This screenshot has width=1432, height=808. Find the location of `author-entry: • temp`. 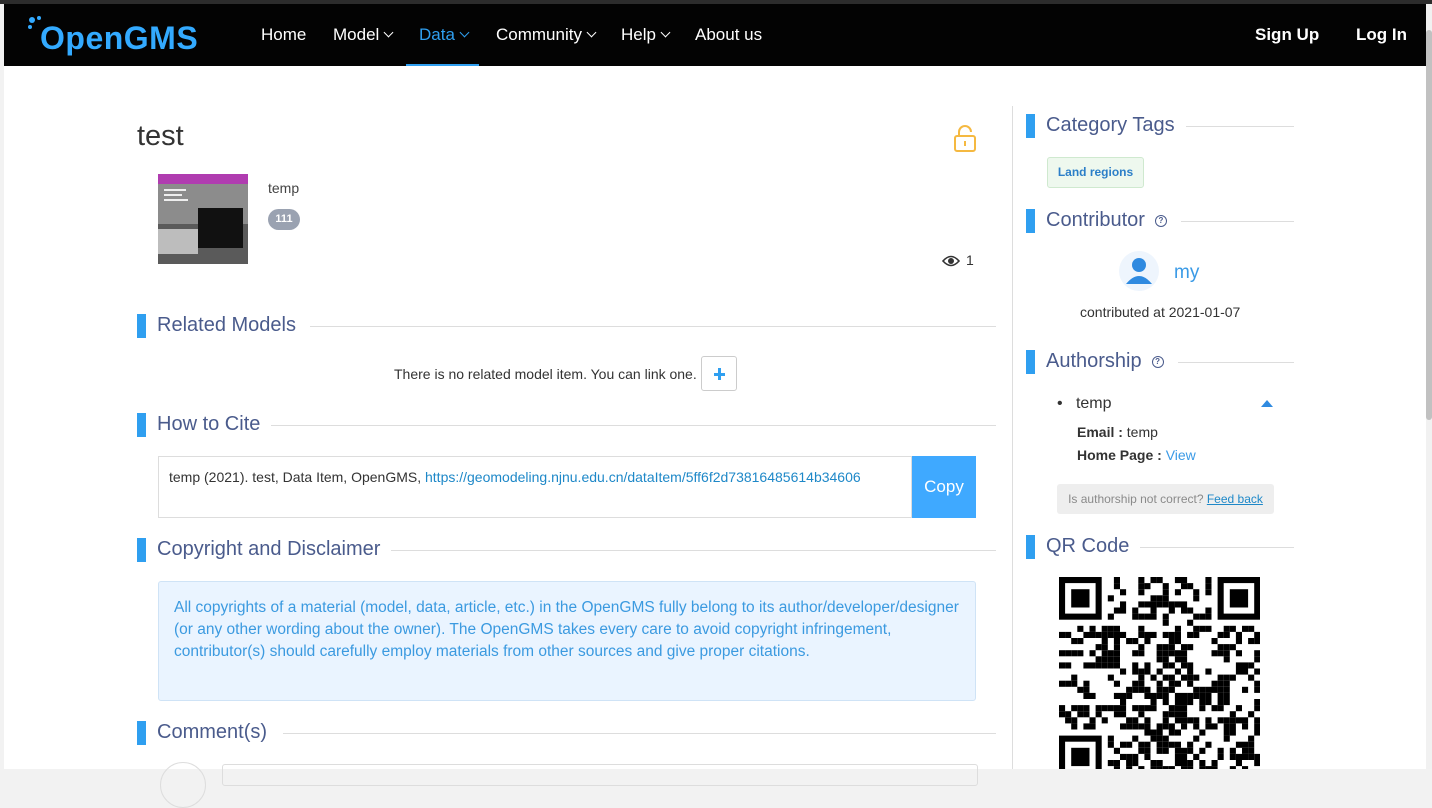

author-entry: • temp is located at coordinates (1084, 404).